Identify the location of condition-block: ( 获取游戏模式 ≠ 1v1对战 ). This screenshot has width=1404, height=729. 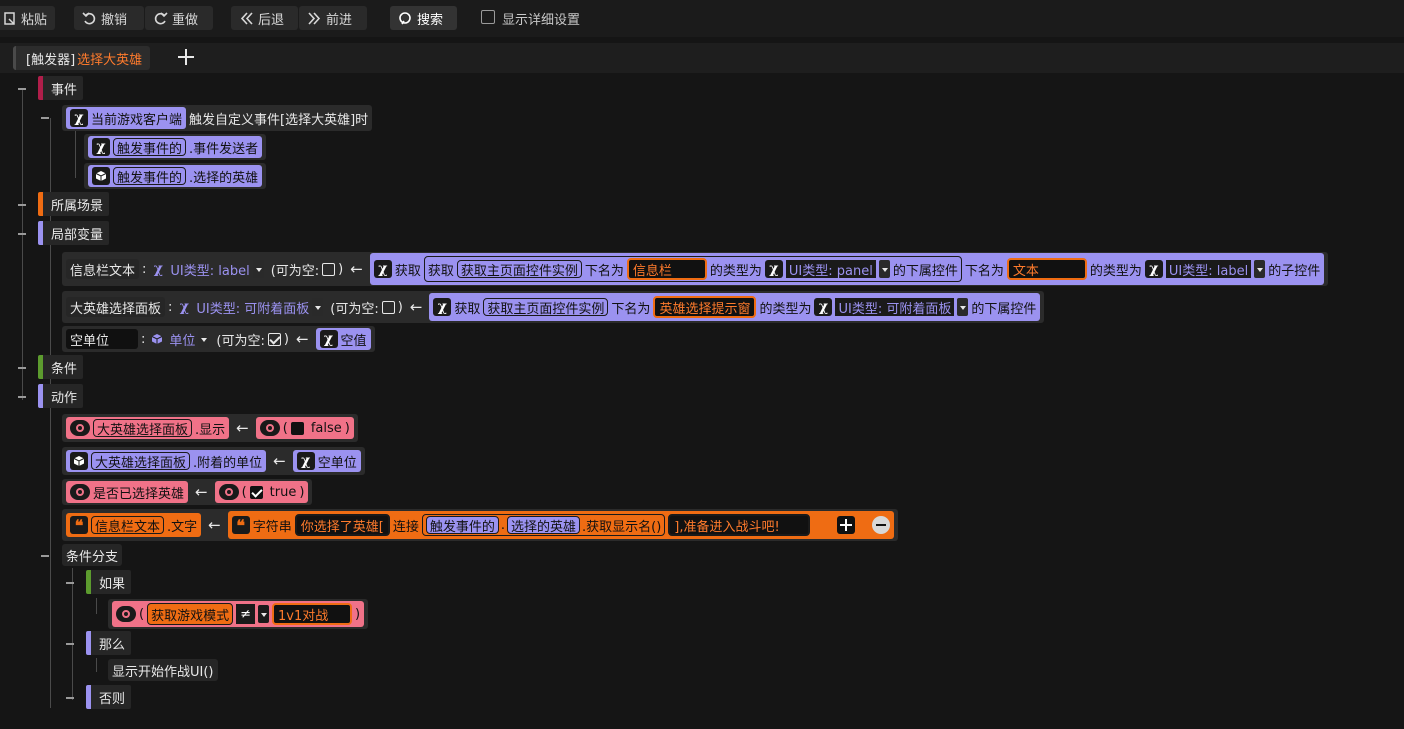
(238, 614).